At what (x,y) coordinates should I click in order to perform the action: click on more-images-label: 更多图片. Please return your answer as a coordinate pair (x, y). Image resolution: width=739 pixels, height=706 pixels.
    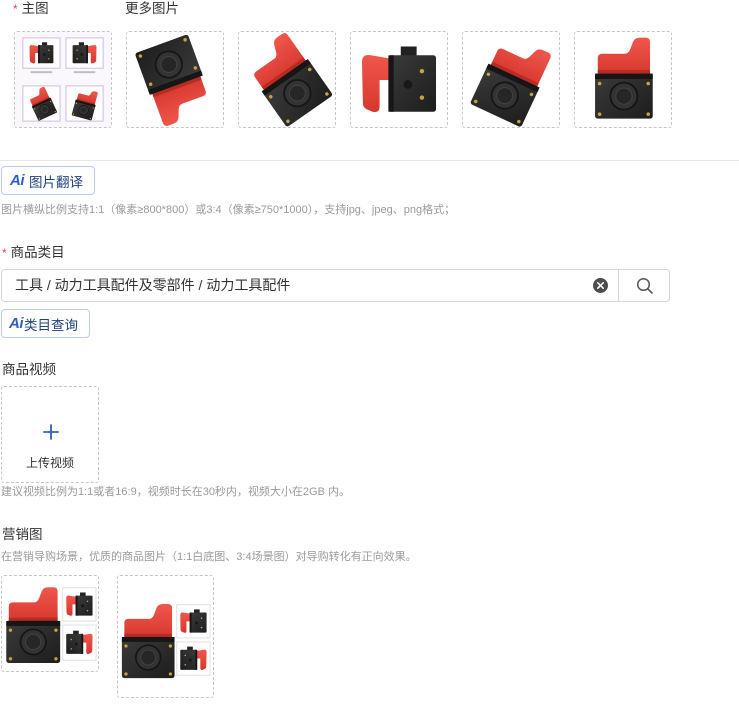
    Looking at the image, I should click on (152, 8).